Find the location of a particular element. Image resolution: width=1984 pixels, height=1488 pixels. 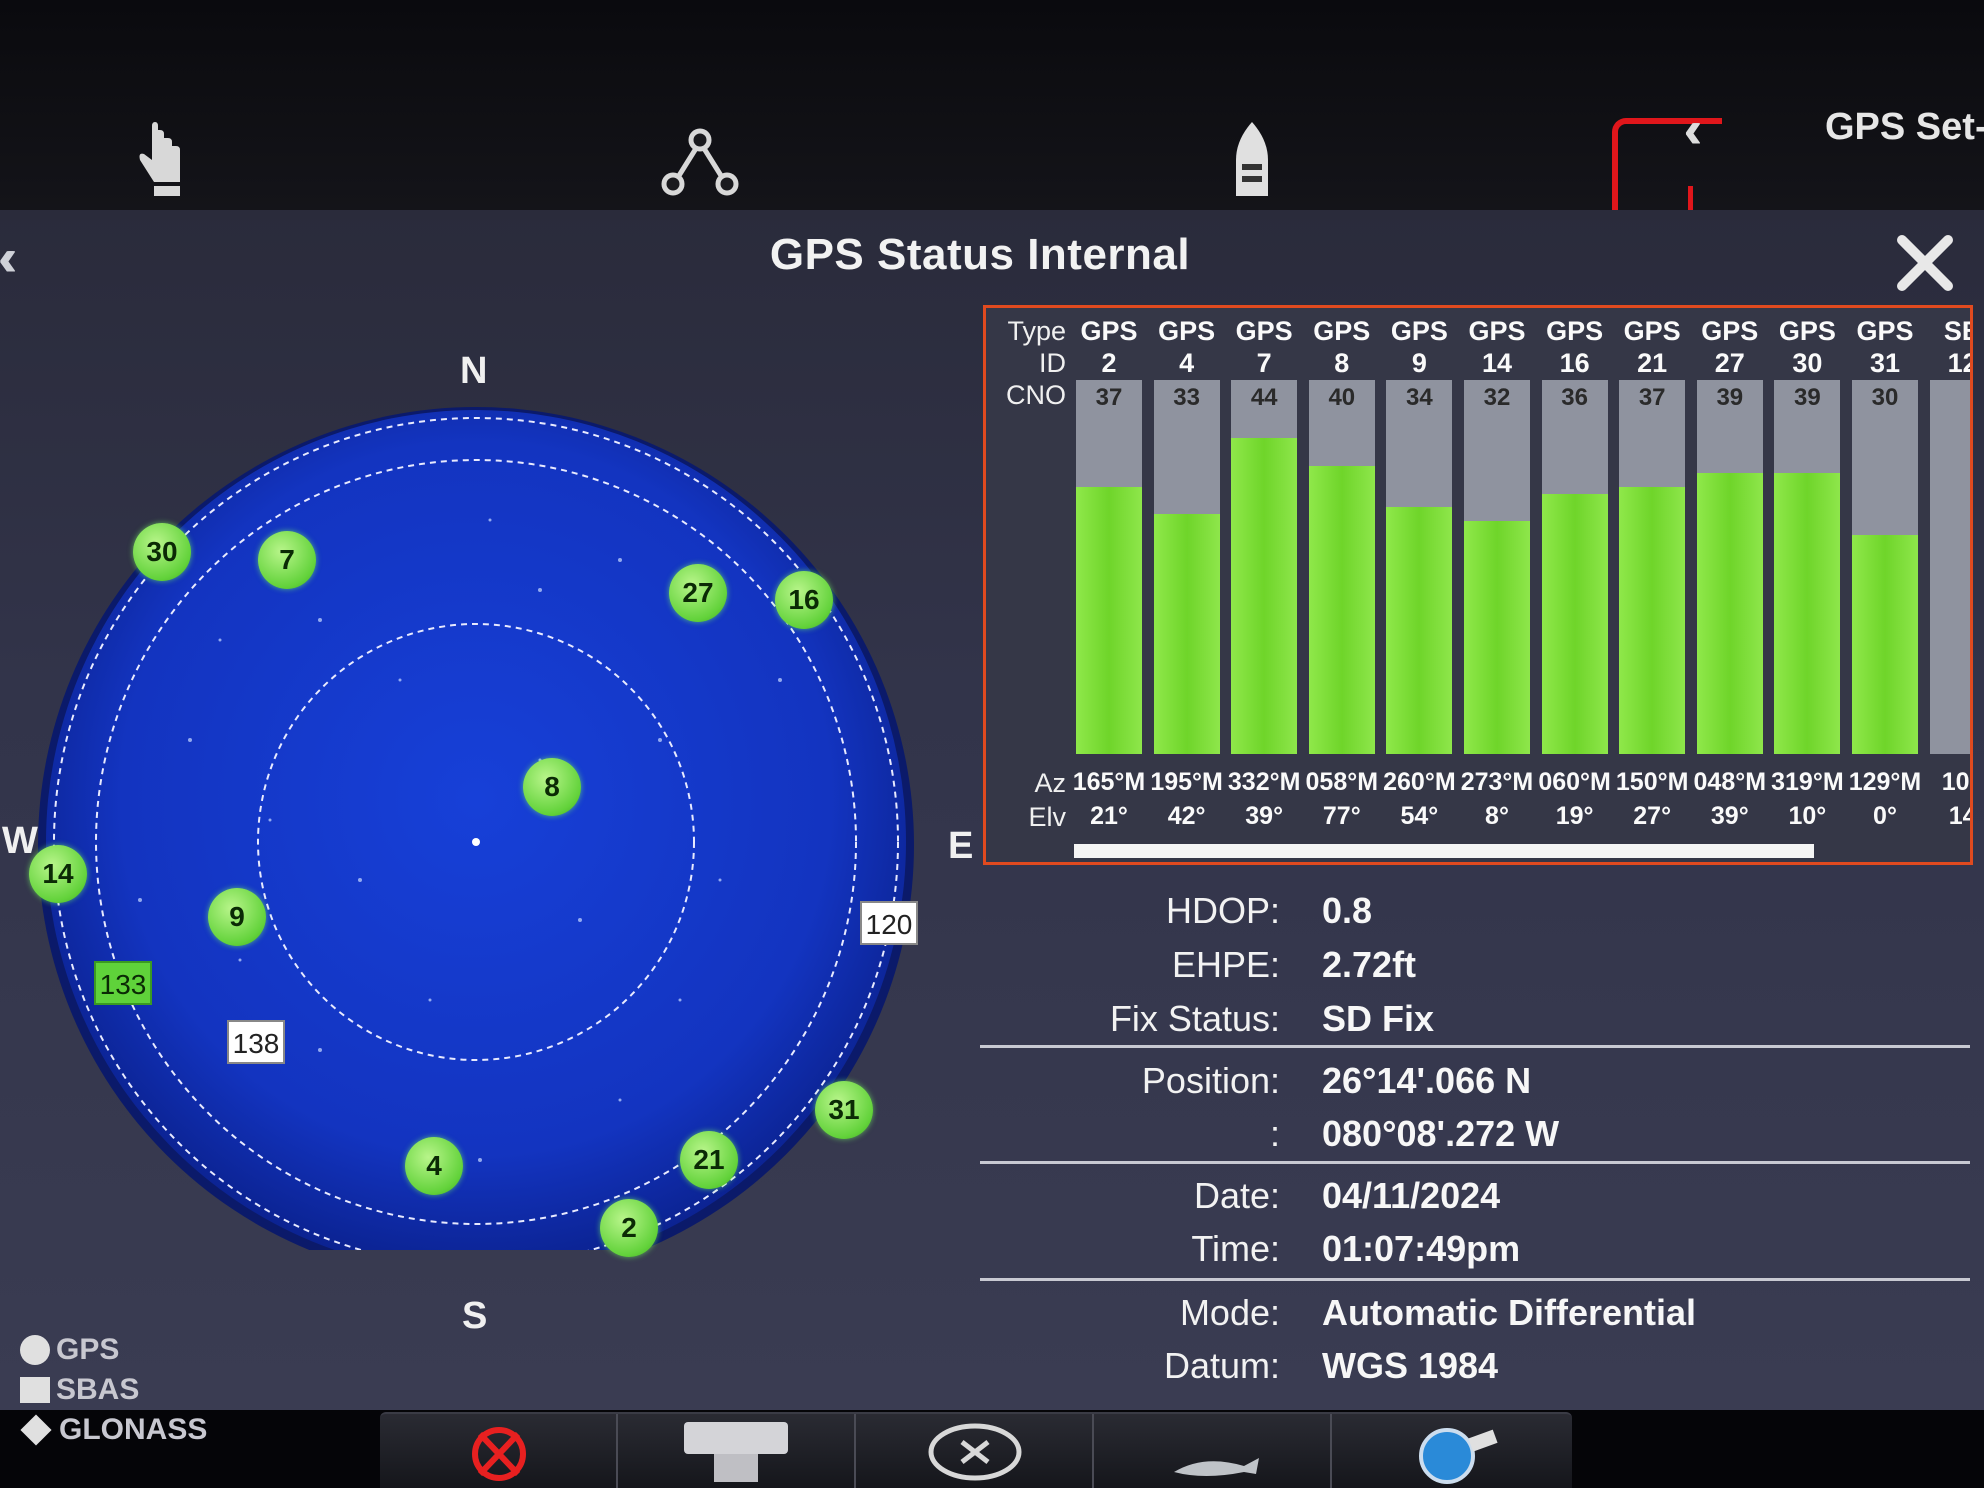

globe-satellite-icon is located at coordinates (1458, 1456).